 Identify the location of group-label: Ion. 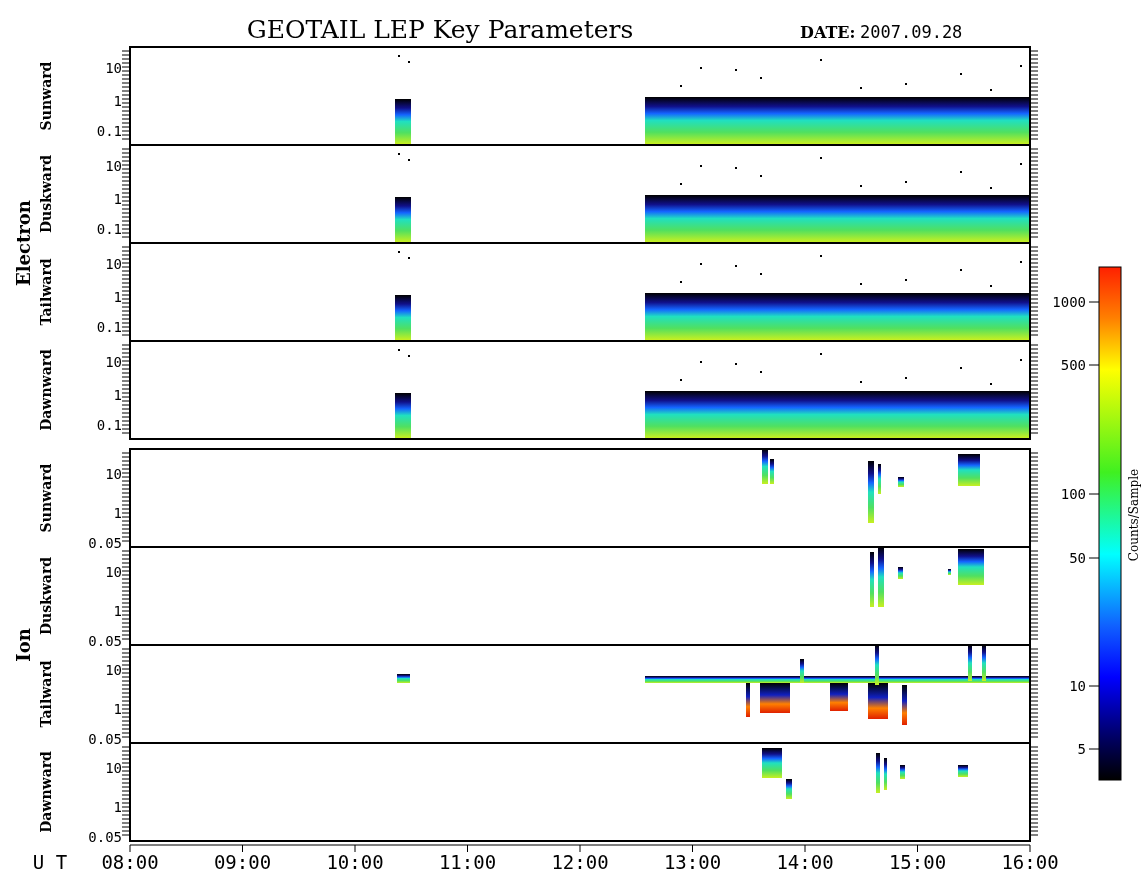
(23, 645).